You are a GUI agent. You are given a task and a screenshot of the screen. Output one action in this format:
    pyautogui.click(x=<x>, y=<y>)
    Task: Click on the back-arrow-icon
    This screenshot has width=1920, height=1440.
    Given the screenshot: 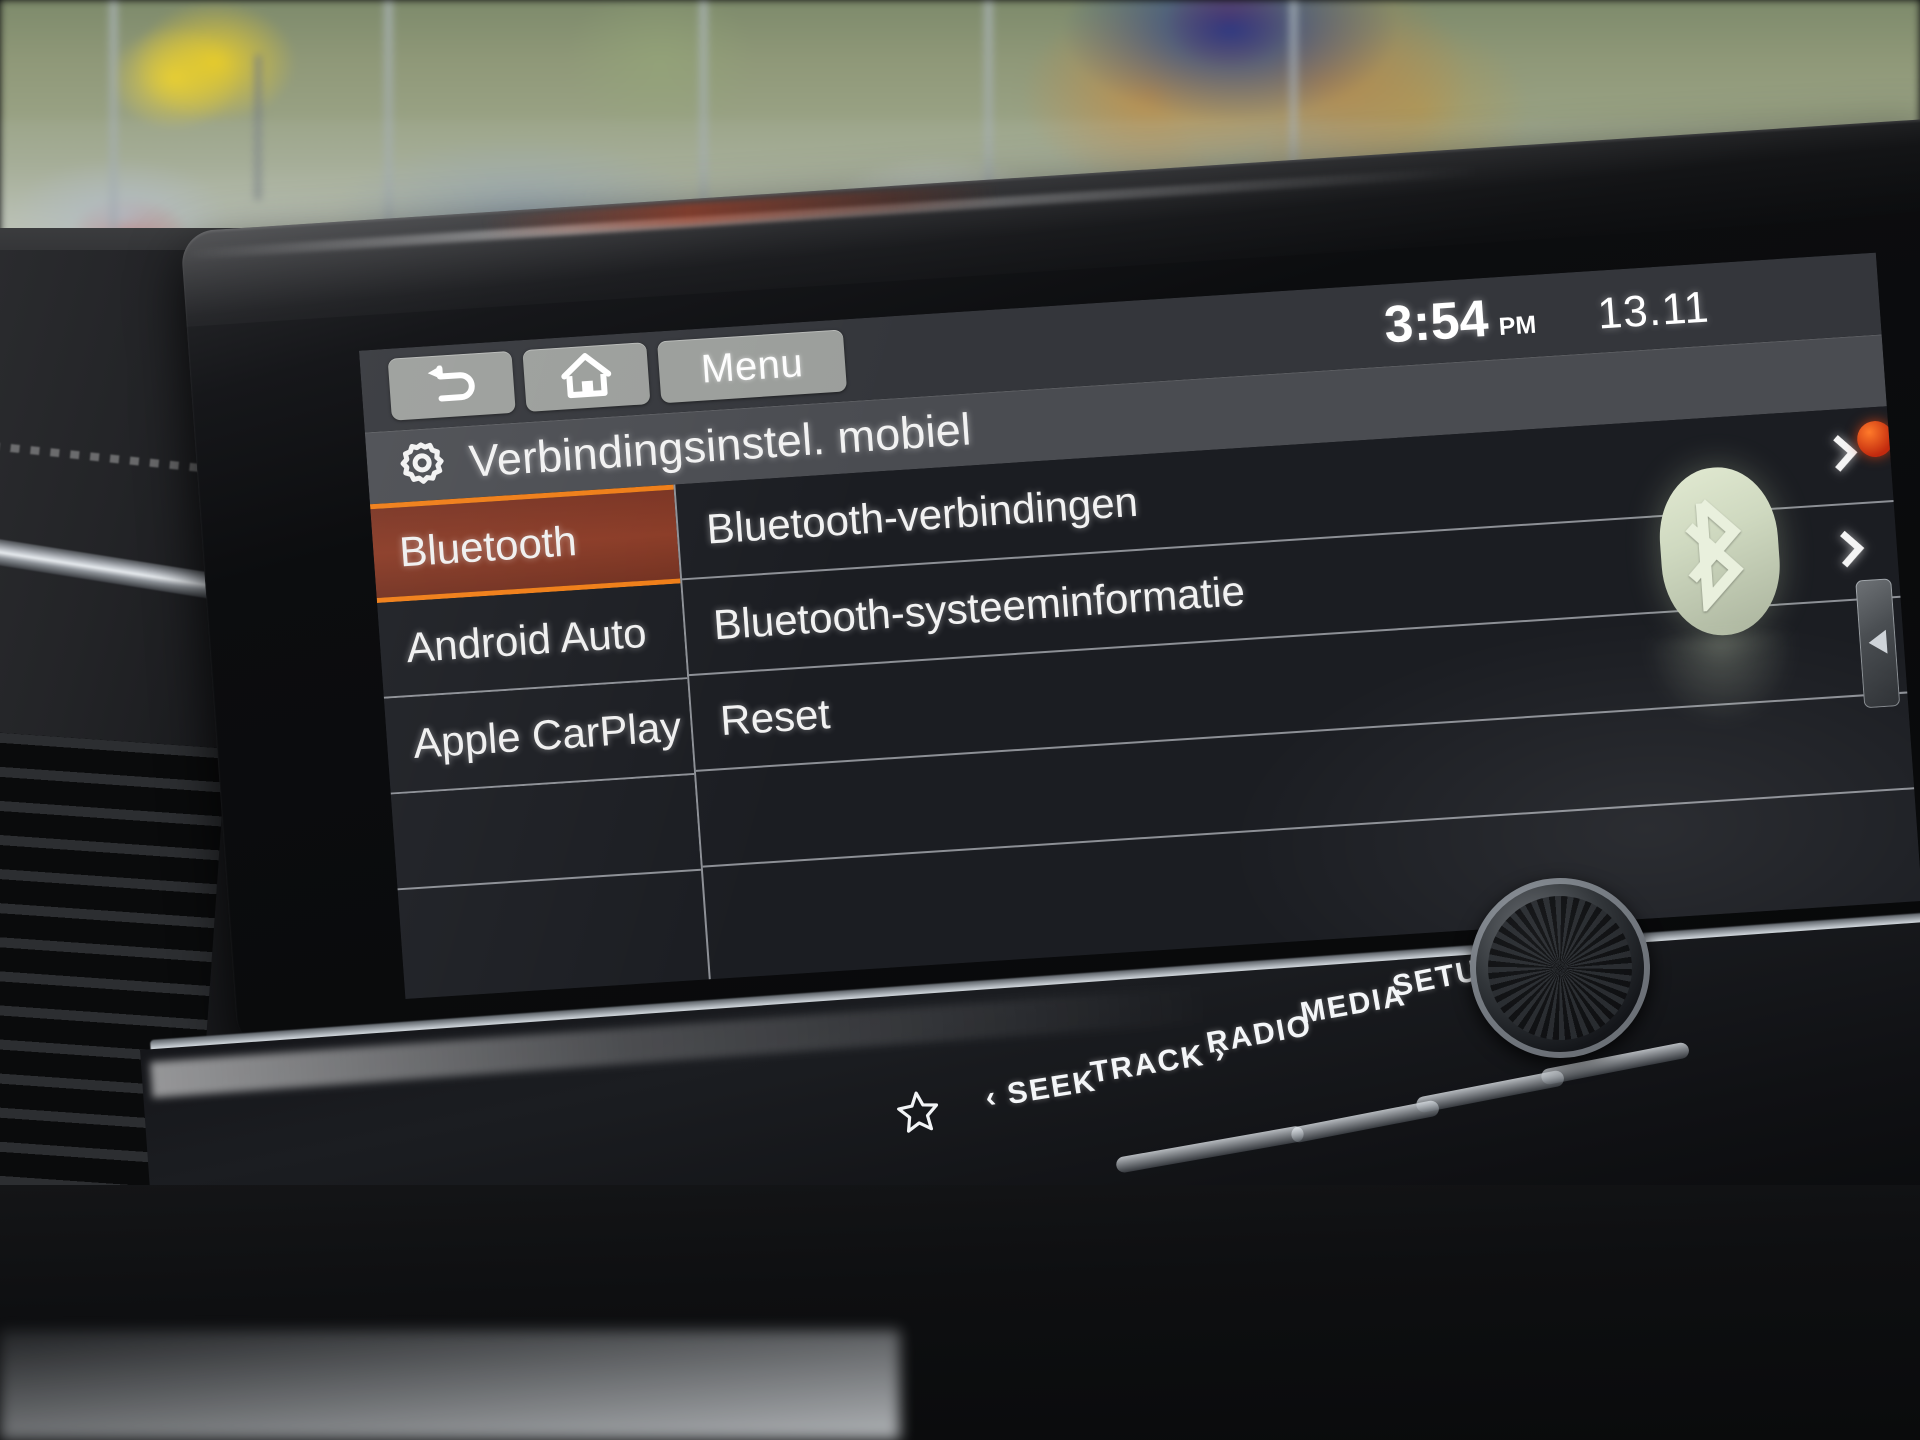 What is the action you would take?
    pyautogui.click(x=451, y=385)
    